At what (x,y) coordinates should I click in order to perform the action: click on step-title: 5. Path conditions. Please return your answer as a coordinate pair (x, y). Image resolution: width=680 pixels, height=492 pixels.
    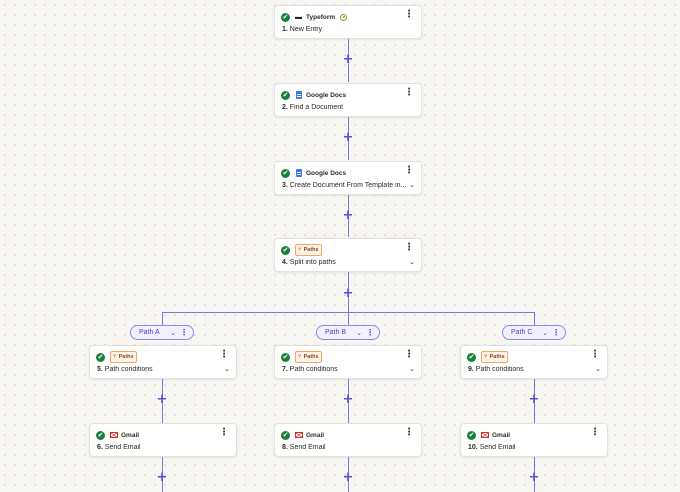
    Looking at the image, I should click on (125, 369).